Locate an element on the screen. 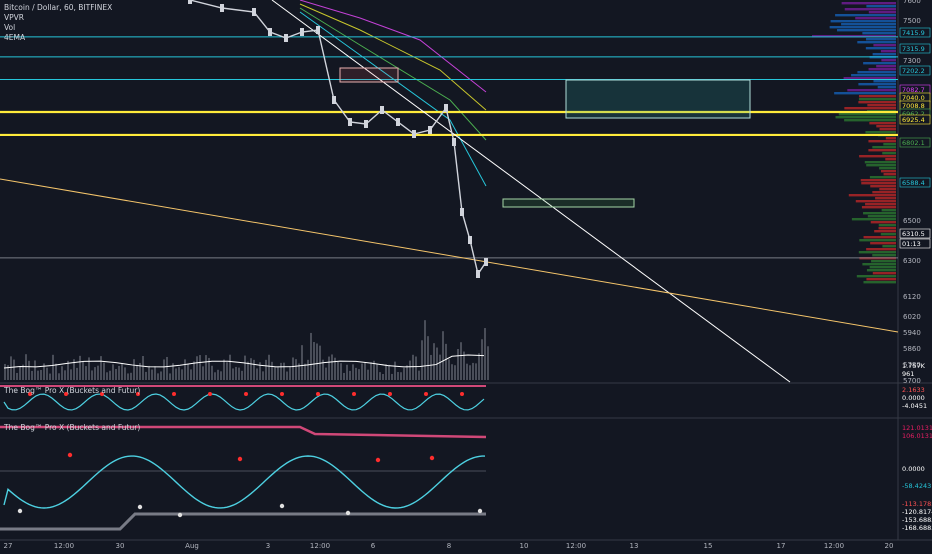 The width and height of the screenshot is (932, 554). x-tick-label: 20 is located at coordinates (889, 546).